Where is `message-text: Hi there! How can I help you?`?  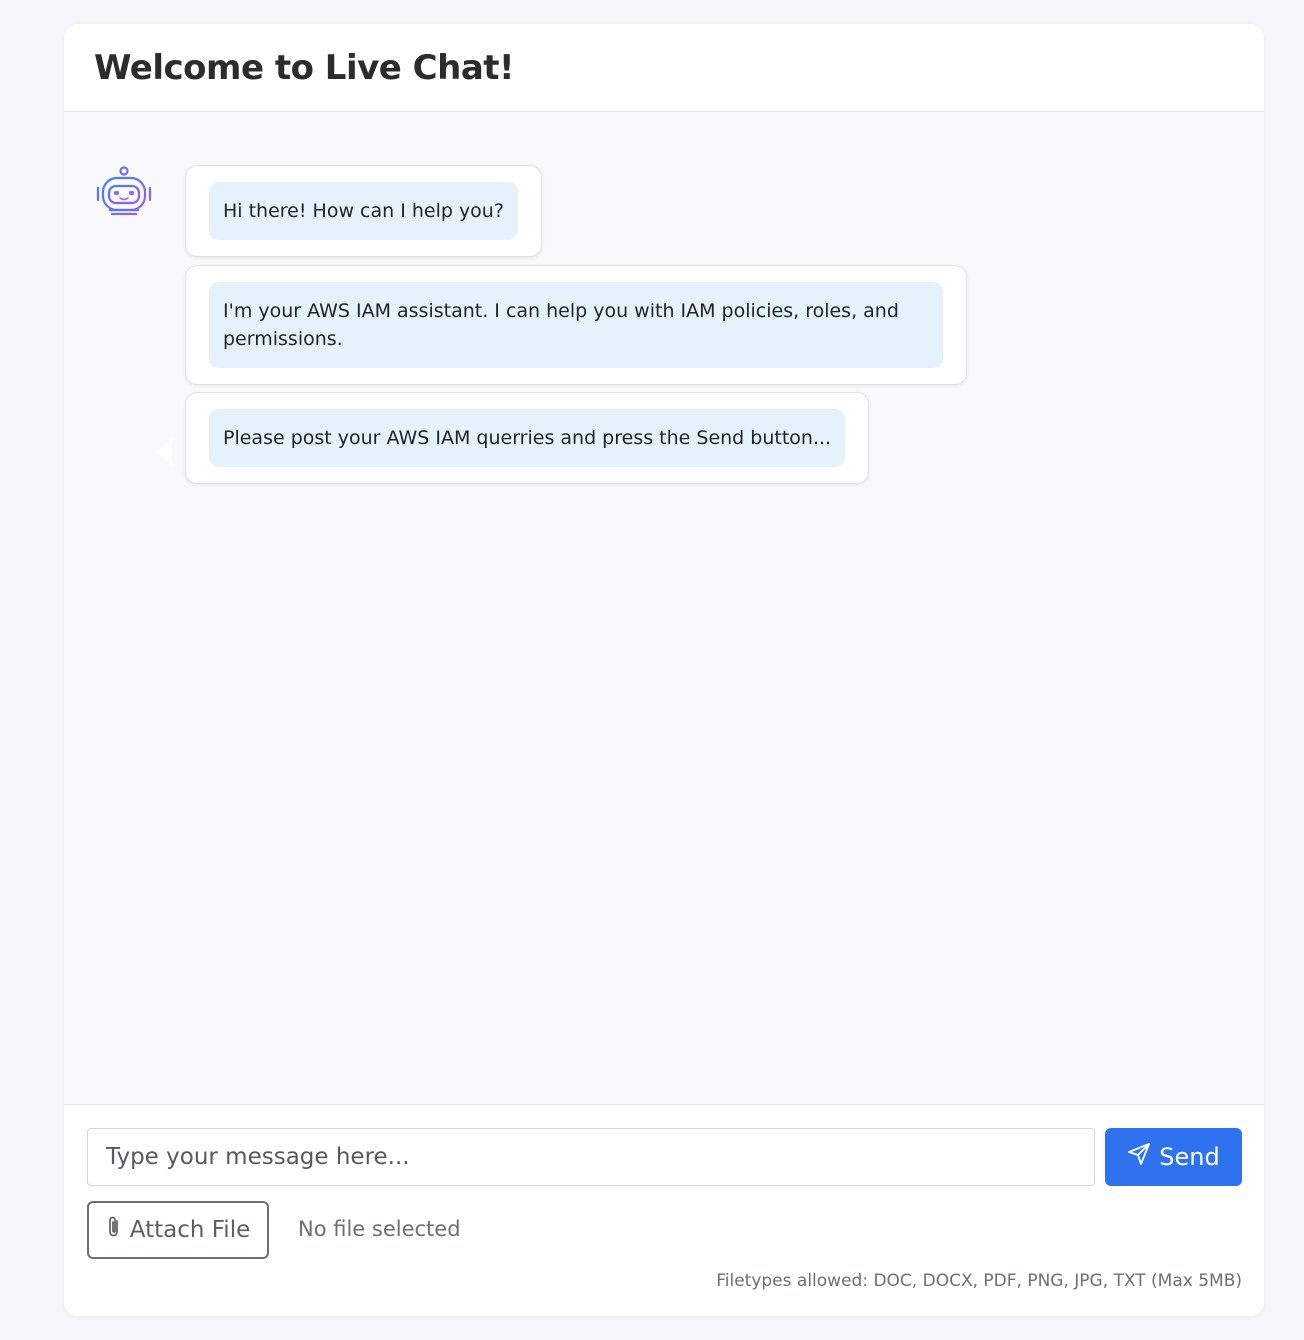 message-text: Hi there! How can I help you? is located at coordinates (363, 211).